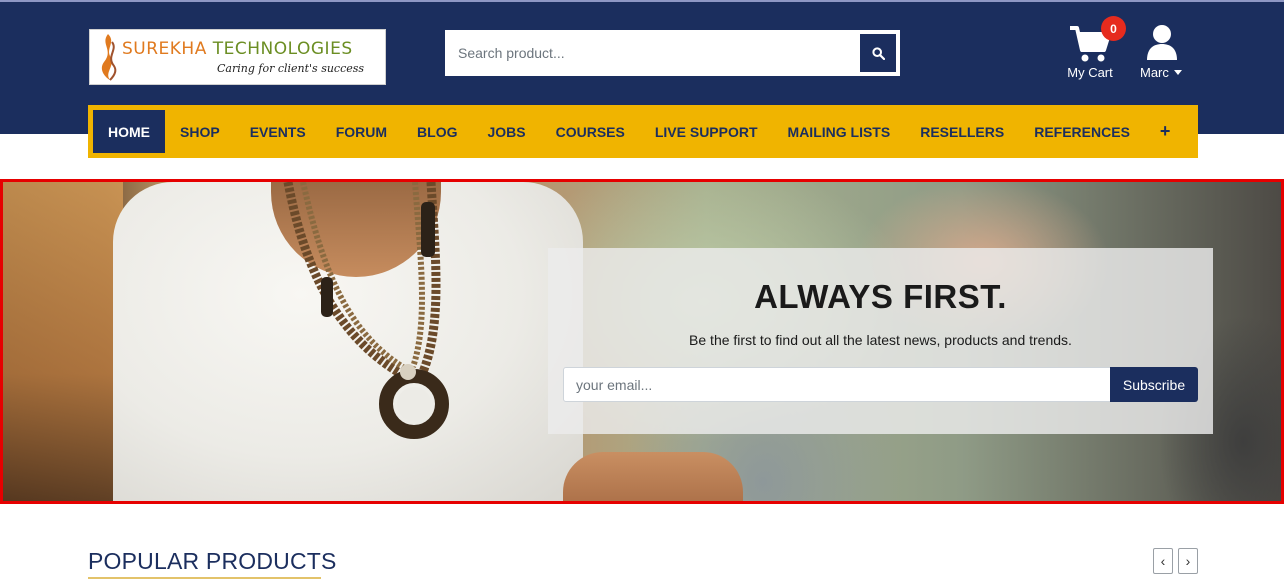 This screenshot has width=1284, height=579. I want to click on nav-item-shop: SHOP, so click(200, 131).